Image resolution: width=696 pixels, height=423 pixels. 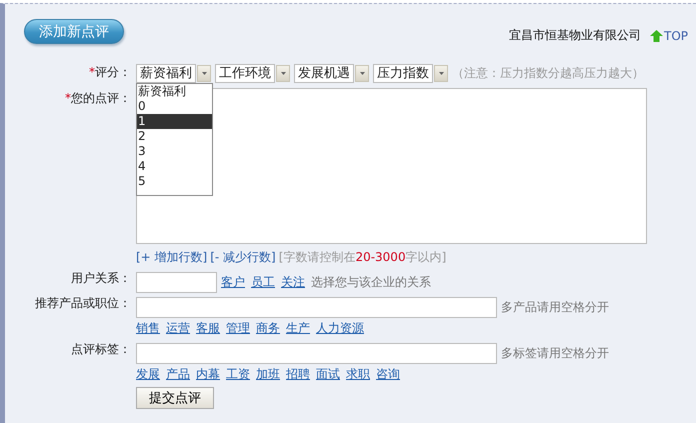 What do you see at coordinates (243, 257) in the screenshot?
I see `row-link: [- 减少行数]` at bounding box center [243, 257].